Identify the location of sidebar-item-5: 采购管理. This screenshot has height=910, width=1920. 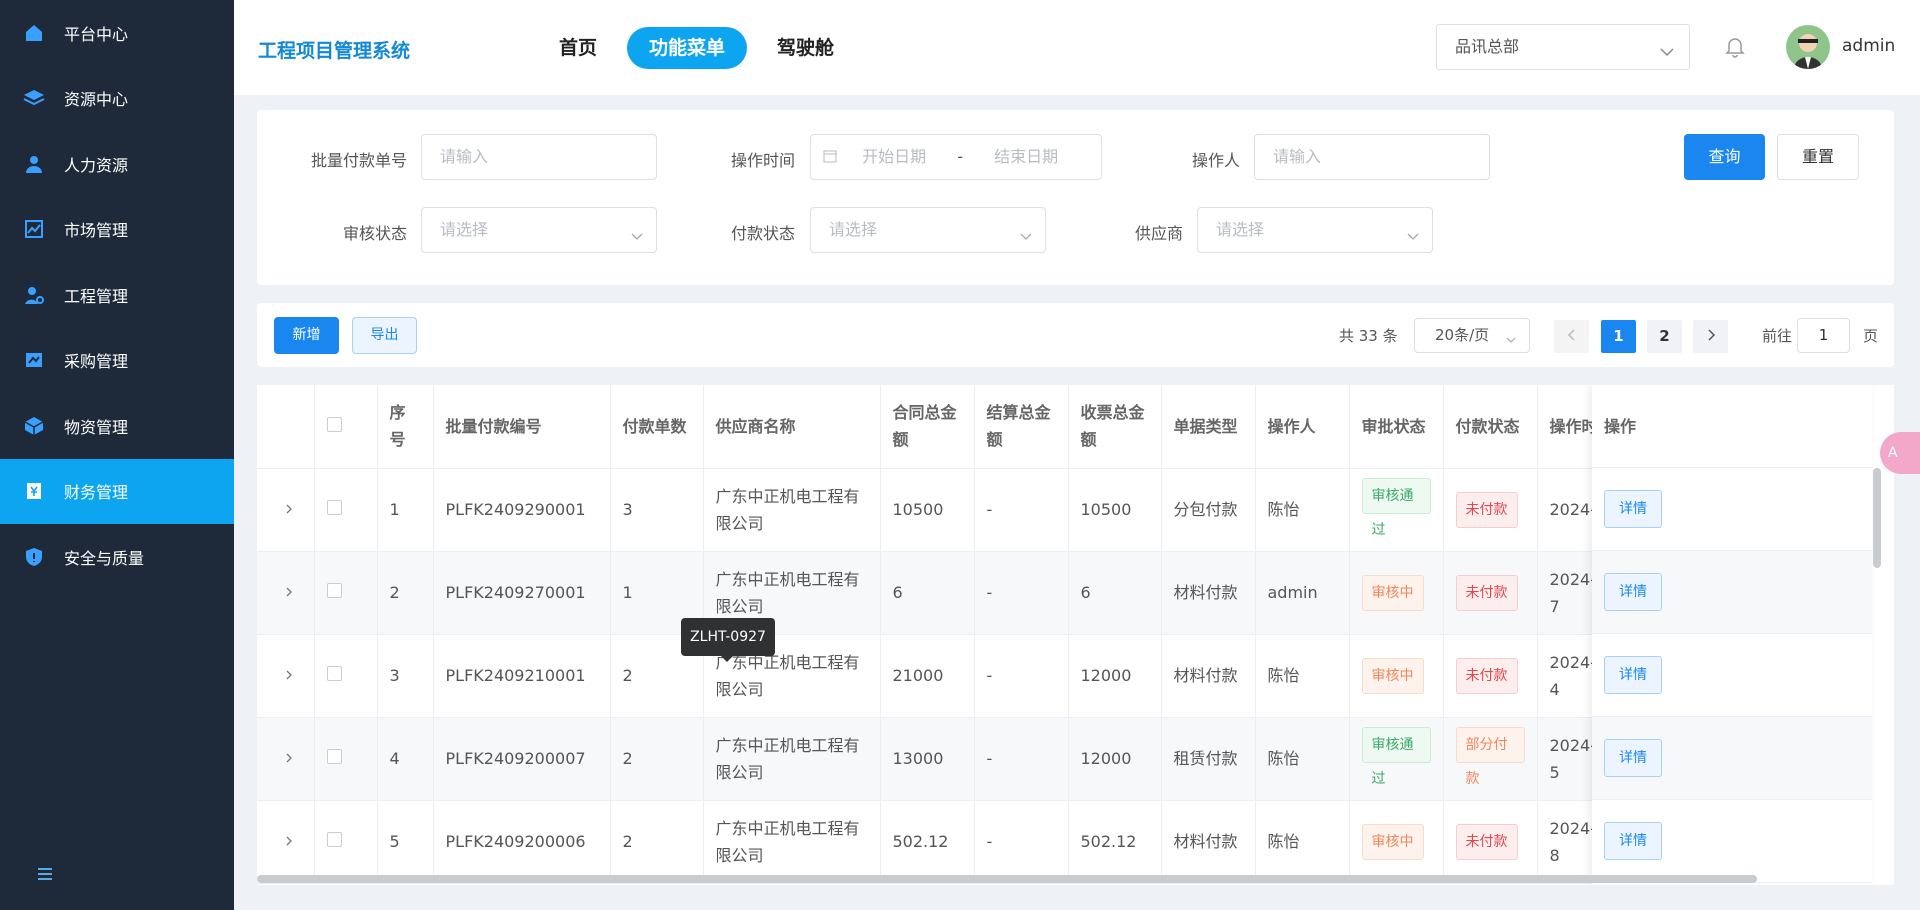
(117, 361).